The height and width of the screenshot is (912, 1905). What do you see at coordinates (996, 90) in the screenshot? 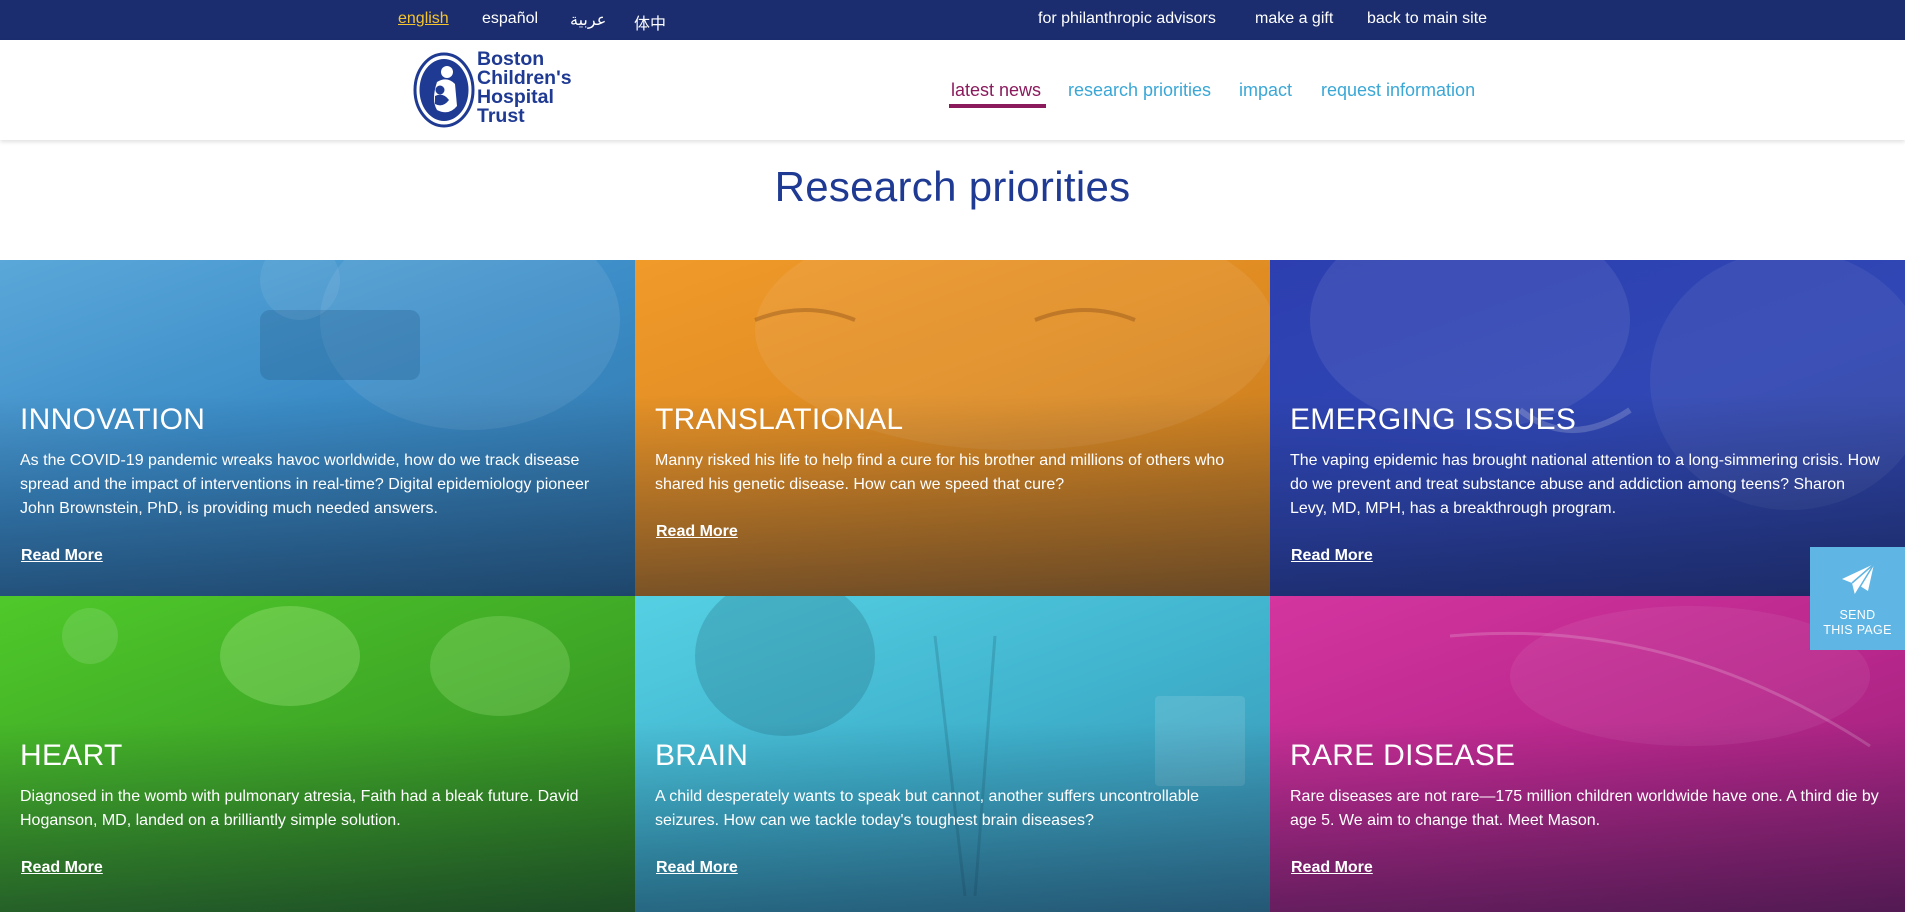
I see `nav-latest-news: latest news` at bounding box center [996, 90].